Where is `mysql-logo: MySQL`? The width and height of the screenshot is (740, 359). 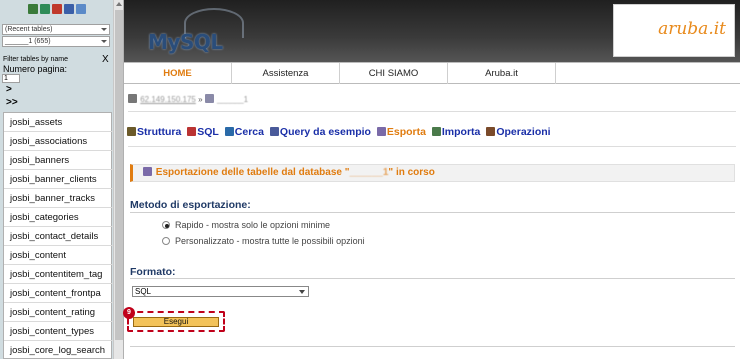
mysql-logo: MySQL is located at coordinates (185, 42).